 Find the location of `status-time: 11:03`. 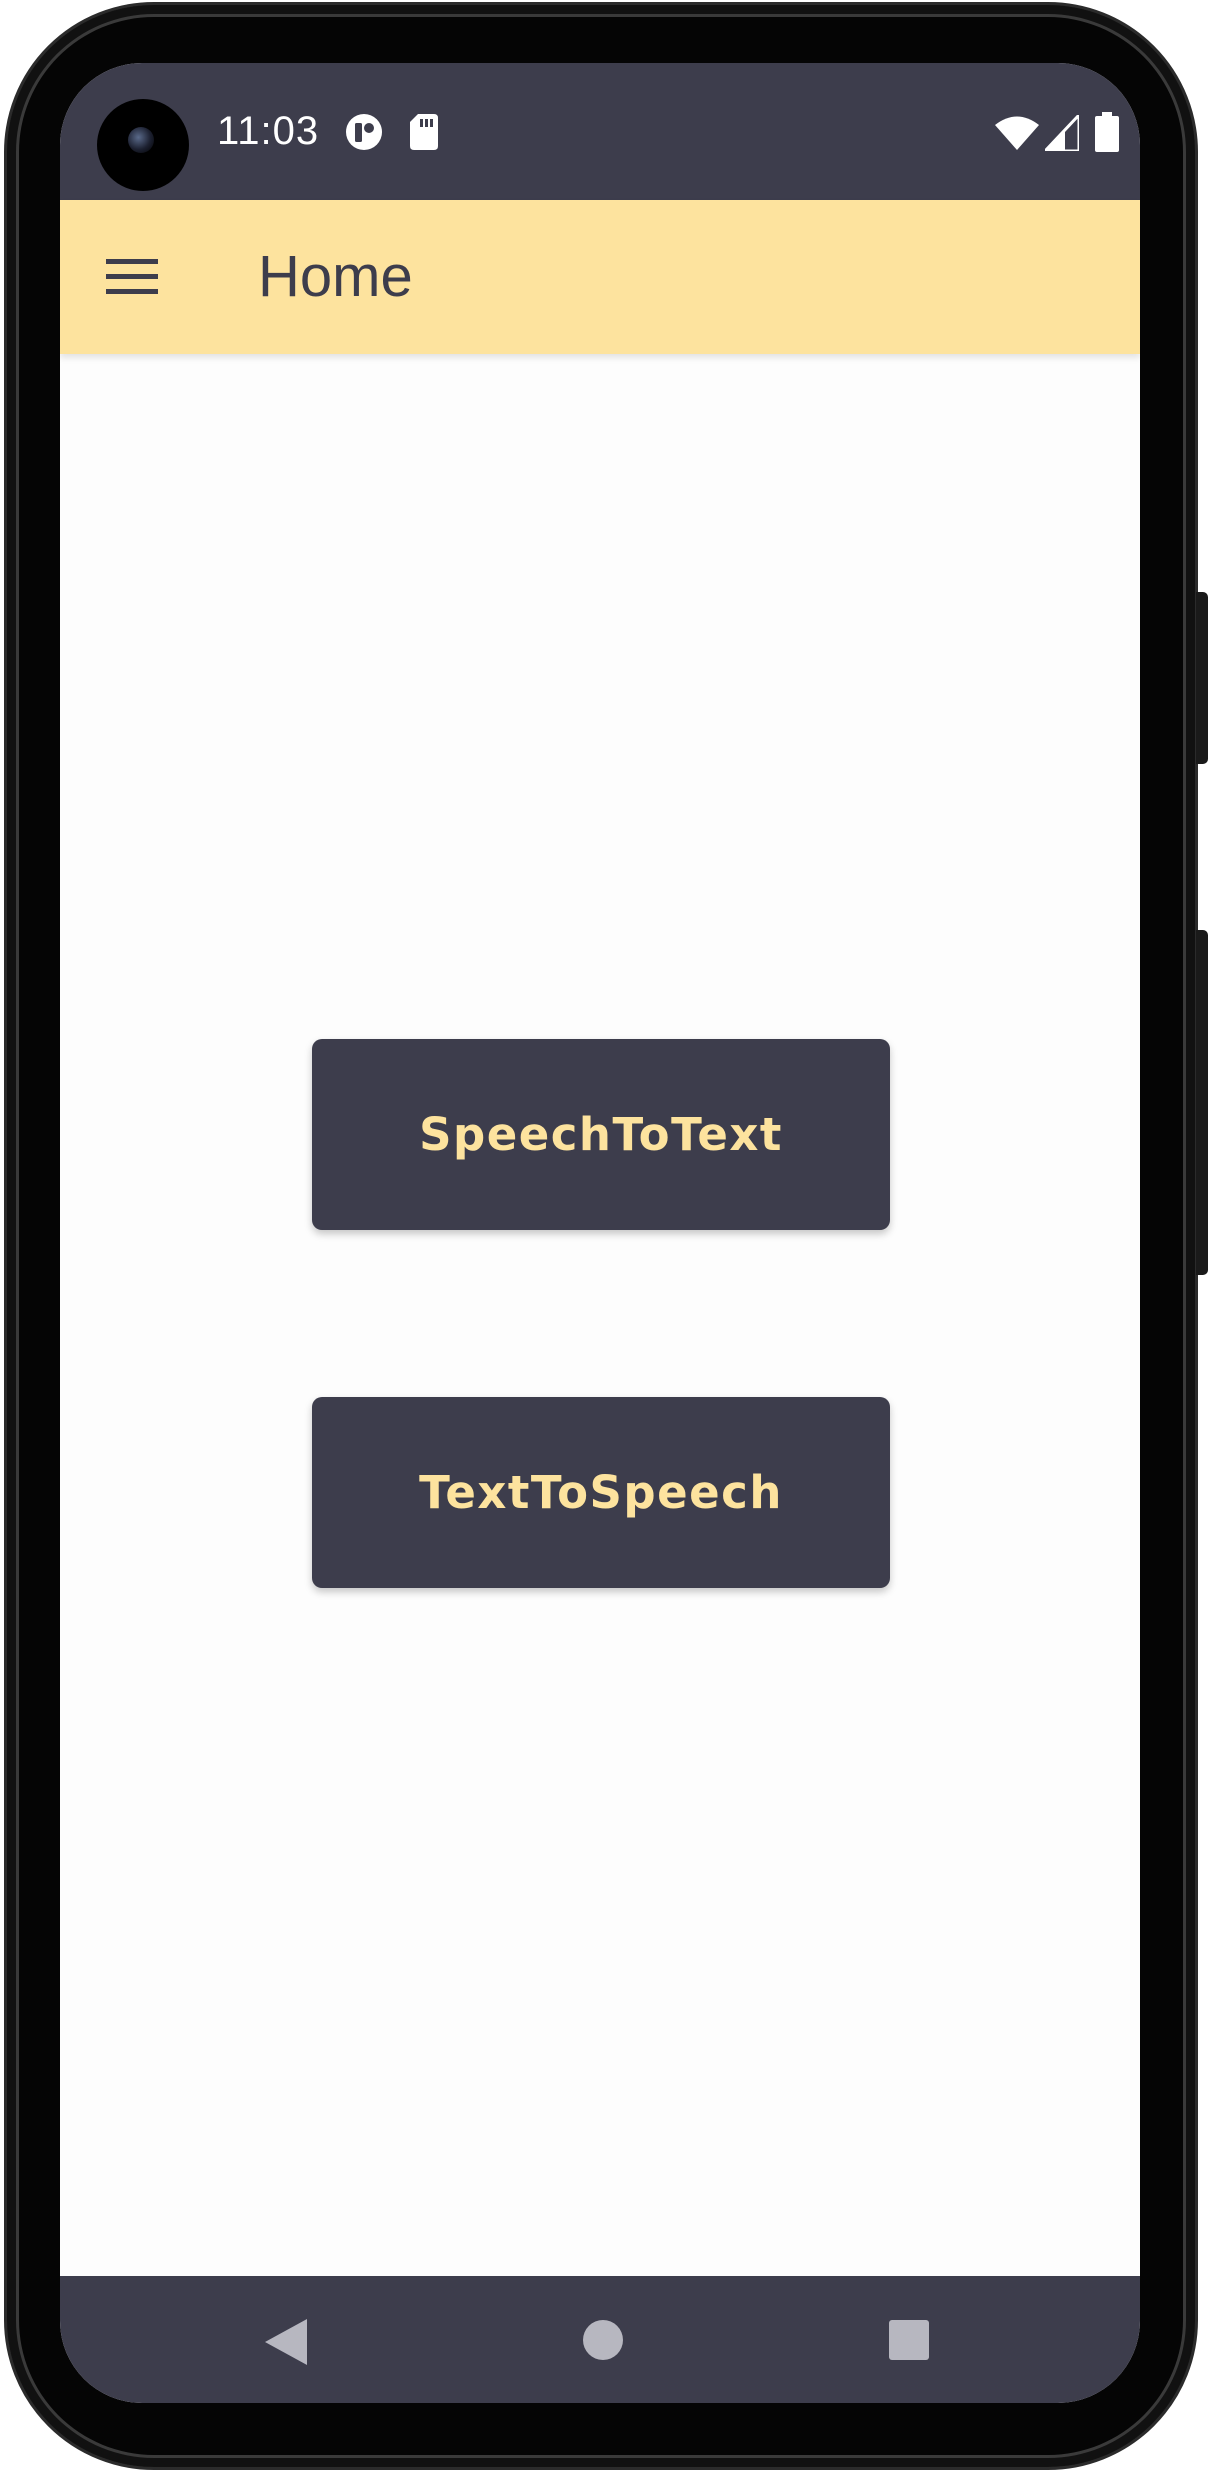

status-time: 11:03 is located at coordinates (268, 131).